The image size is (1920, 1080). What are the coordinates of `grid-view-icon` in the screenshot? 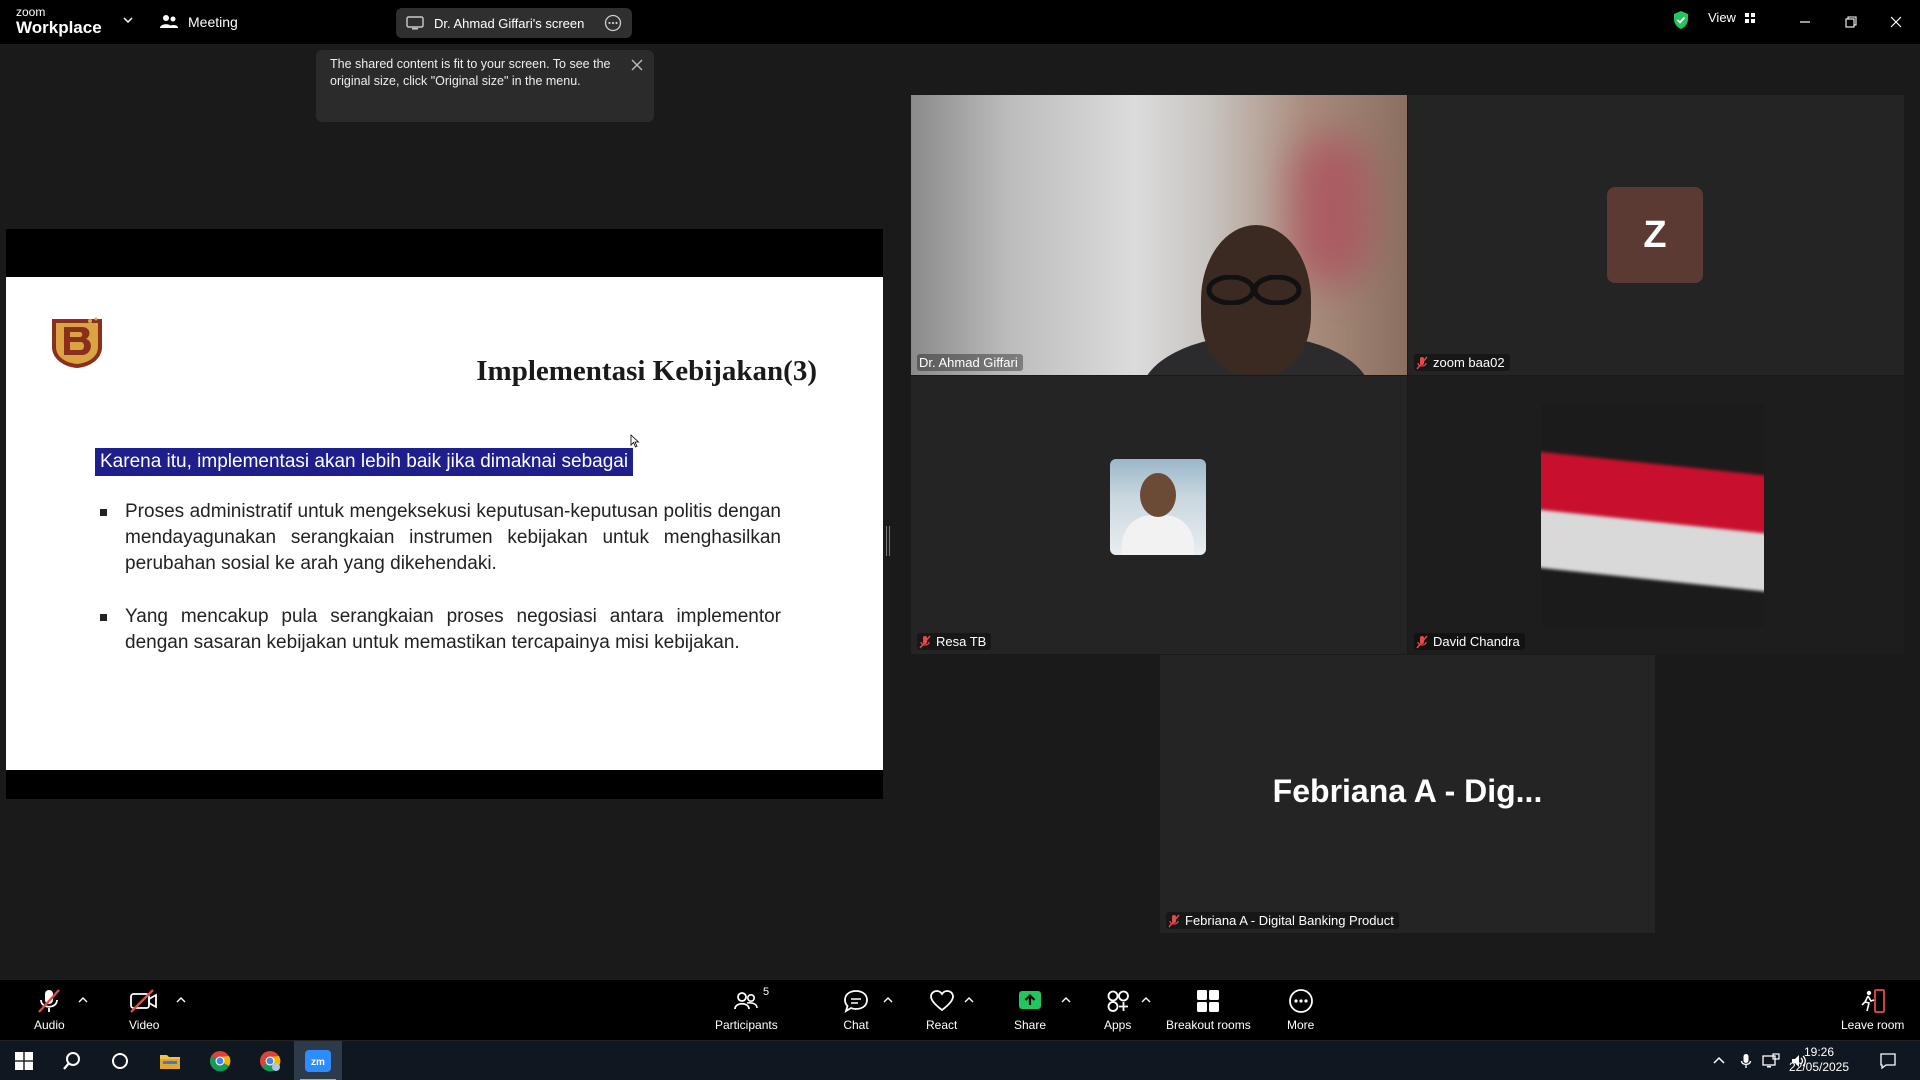 It's located at (1749, 17).